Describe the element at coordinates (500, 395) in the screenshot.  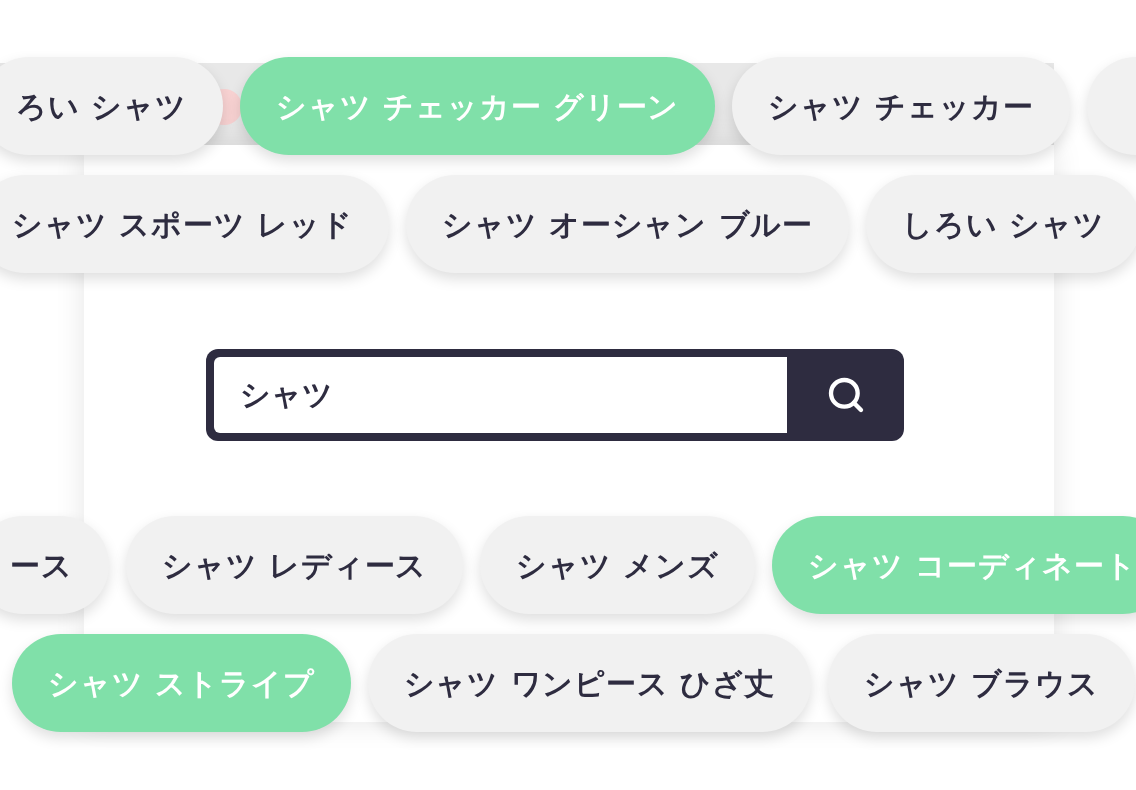
I see `search-field: シャツ` at that location.